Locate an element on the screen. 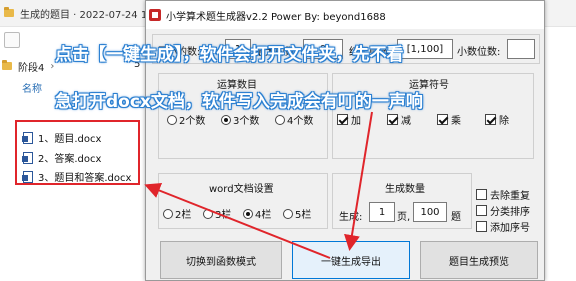 This screenshot has height=281, width=576. file-name: 2、答案.docx is located at coordinates (70, 159).